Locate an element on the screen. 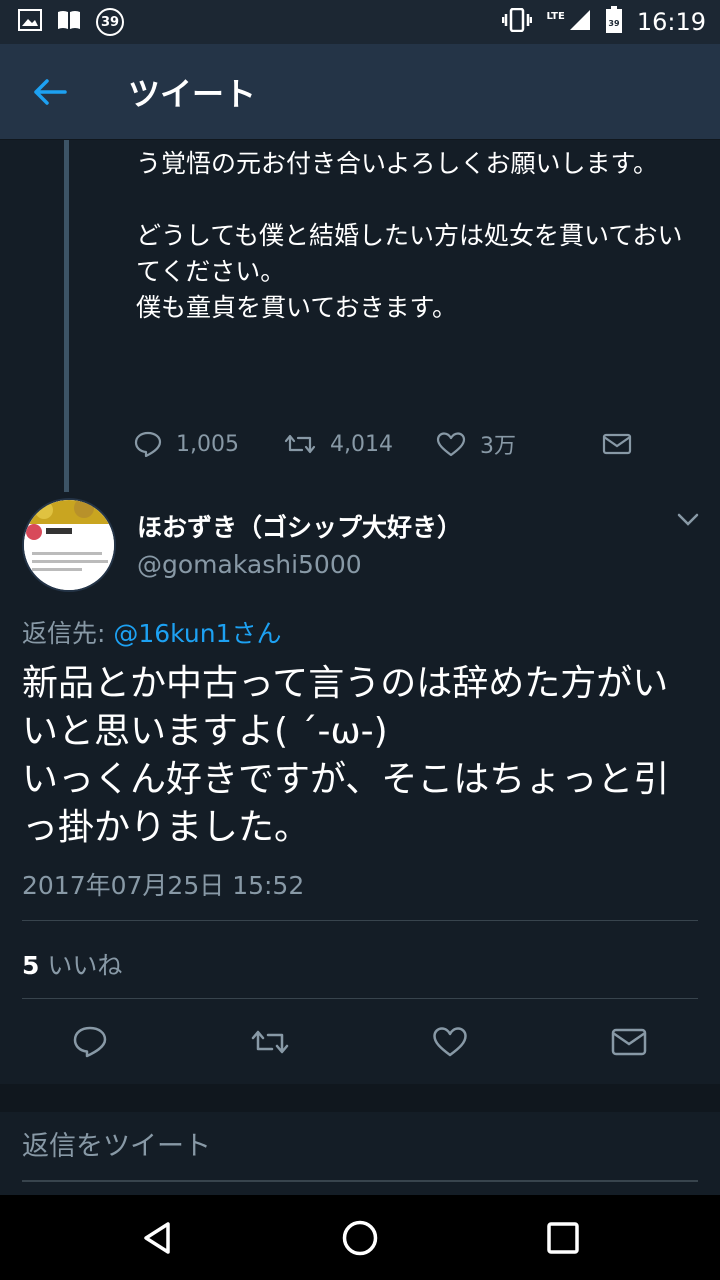  notification-count-badge: 39 is located at coordinates (110, 22).